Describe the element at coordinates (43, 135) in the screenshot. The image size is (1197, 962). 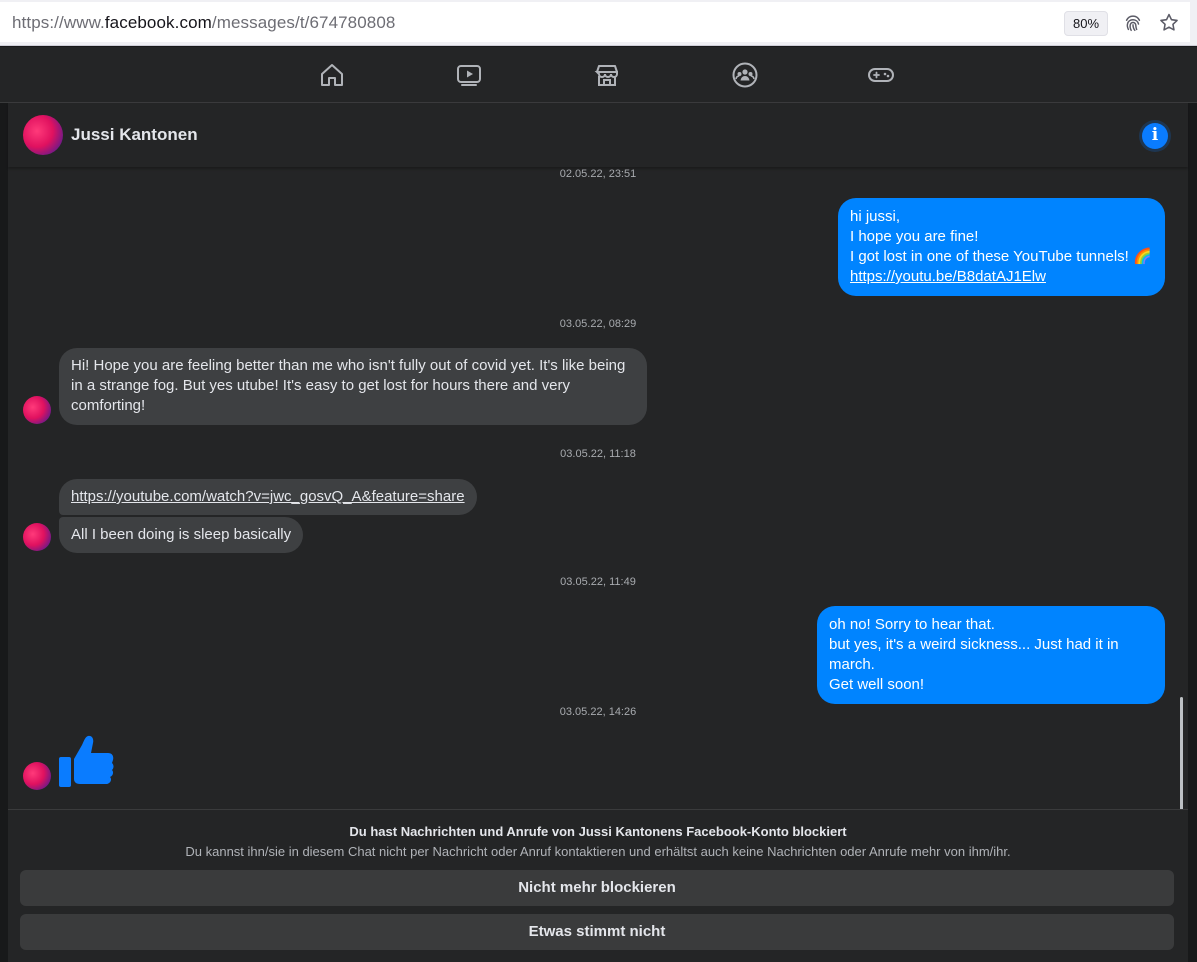
I see `contact-avatar` at that location.